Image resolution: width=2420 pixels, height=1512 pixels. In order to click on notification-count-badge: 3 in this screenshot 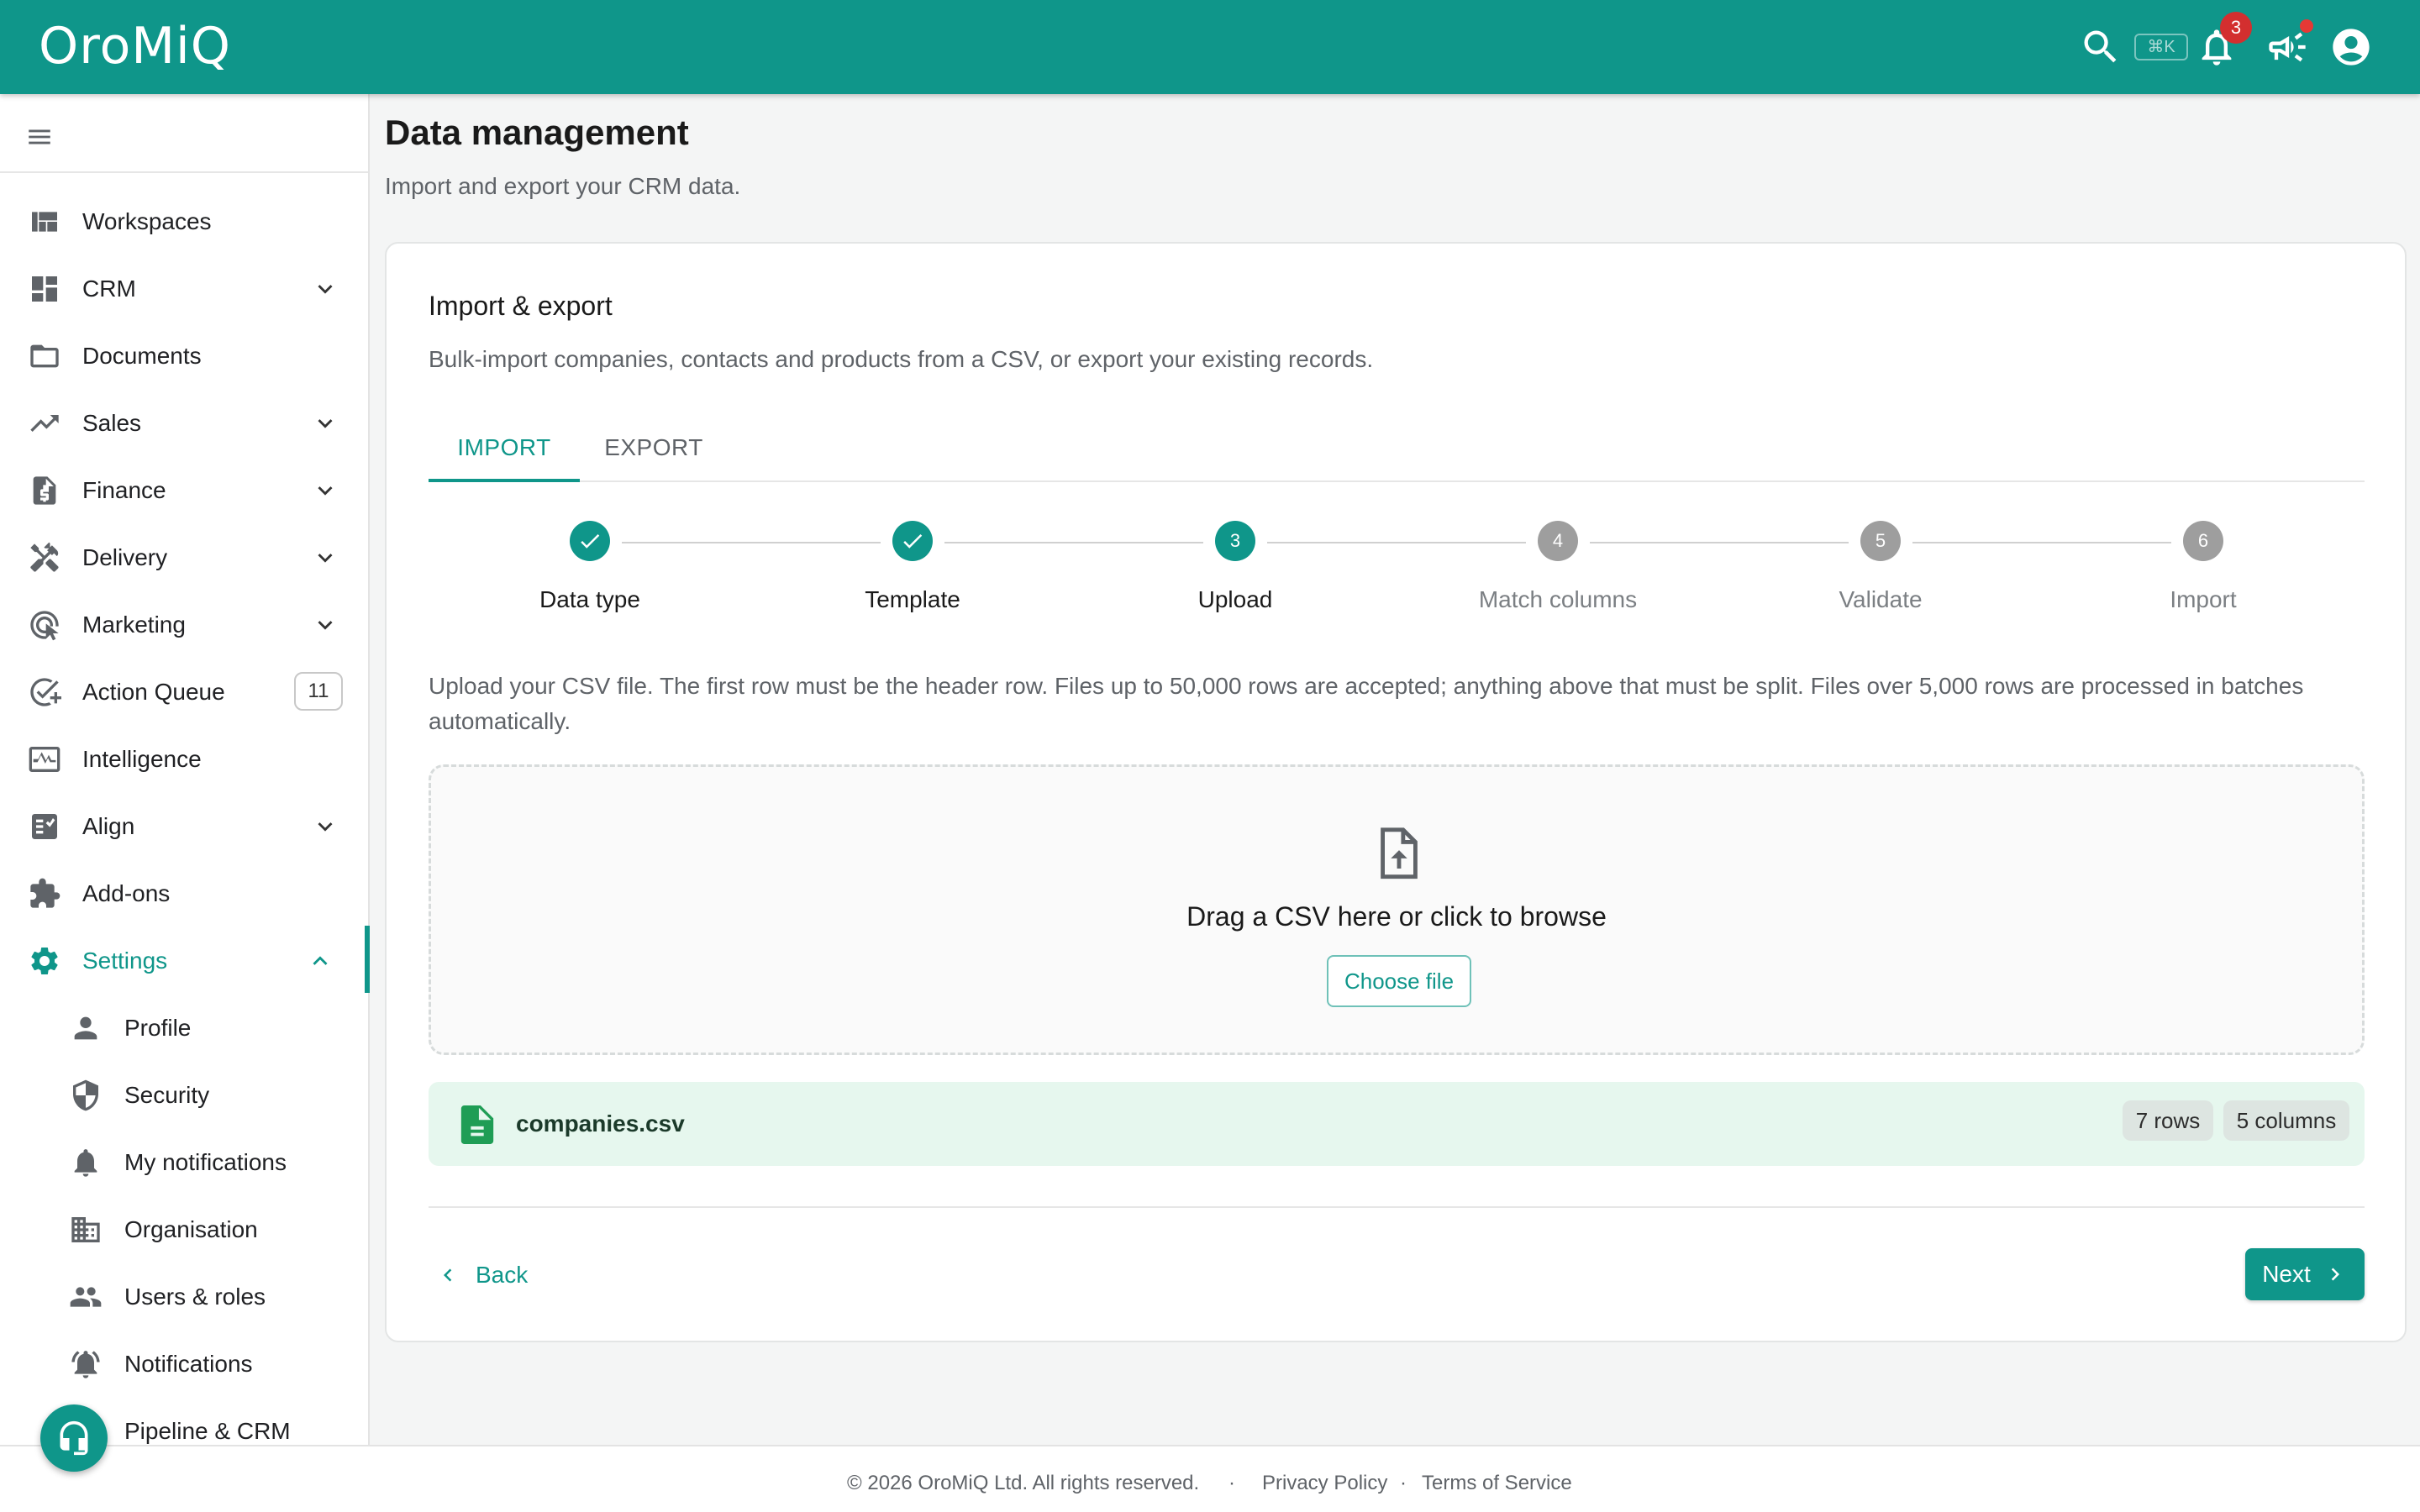, I will do `click(2236, 28)`.